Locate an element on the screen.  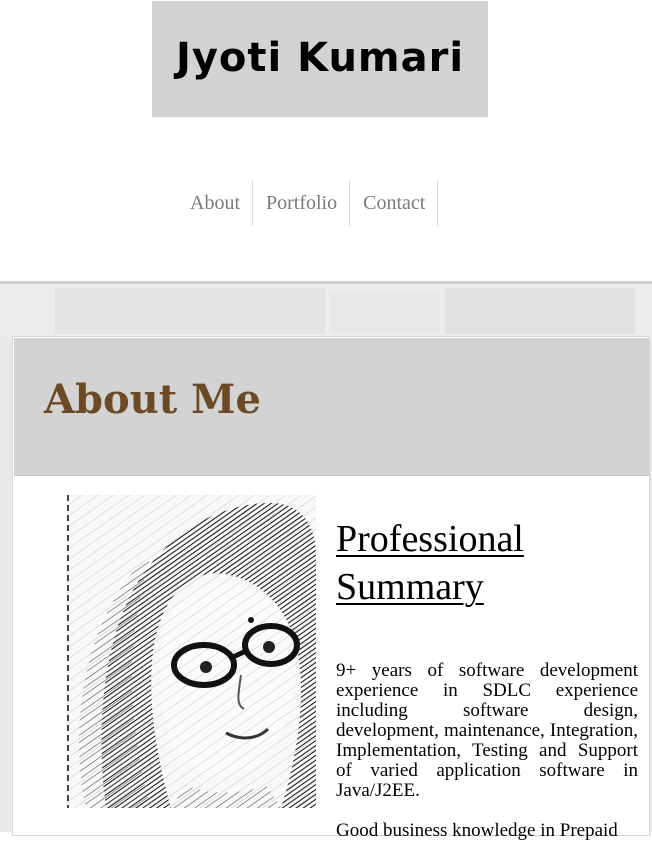
main-nav: About Portfolio Contact is located at coordinates (308, 203).